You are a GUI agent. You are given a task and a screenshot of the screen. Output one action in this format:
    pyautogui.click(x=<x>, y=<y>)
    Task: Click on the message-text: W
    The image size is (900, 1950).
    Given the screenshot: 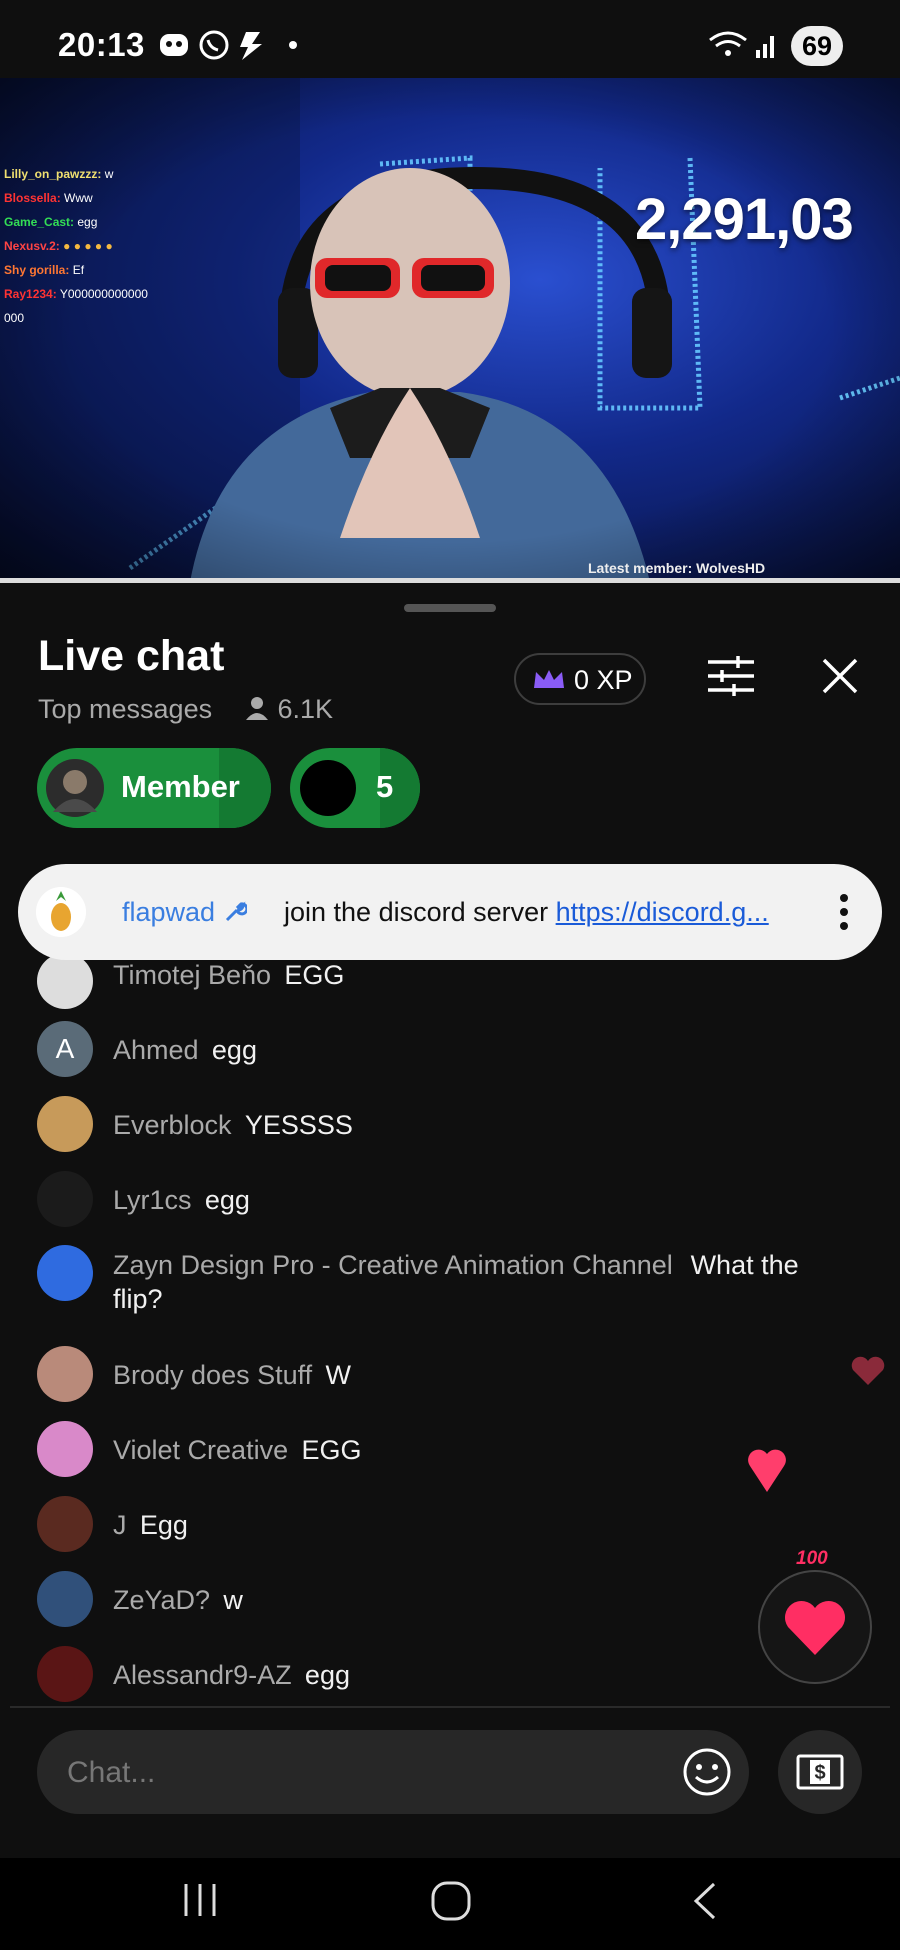 What is the action you would take?
    pyautogui.click(x=338, y=1375)
    